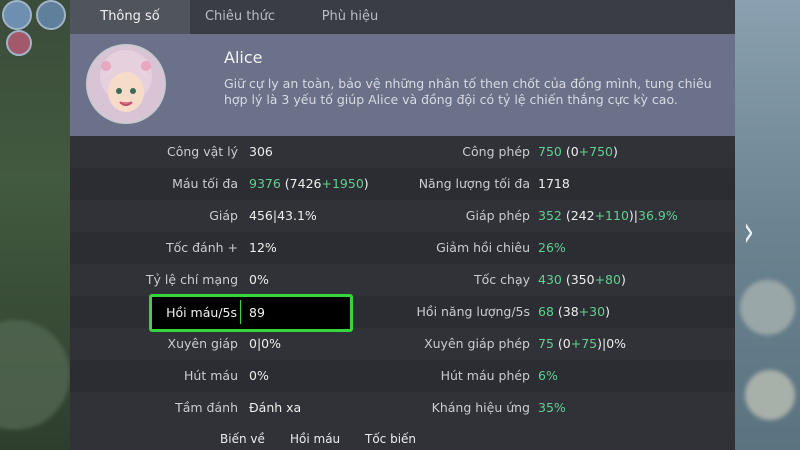 The width and height of the screenshot is (800, 450). I want to click on tab-emblems: Phù hiệu, so click(350, 17).